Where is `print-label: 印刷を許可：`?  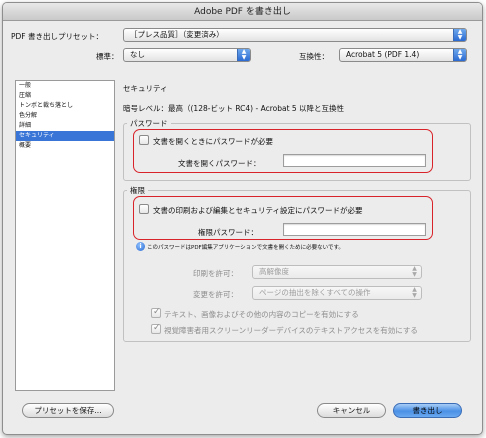
print-label: 印刷を許可： is located at coordinates (215, 273).